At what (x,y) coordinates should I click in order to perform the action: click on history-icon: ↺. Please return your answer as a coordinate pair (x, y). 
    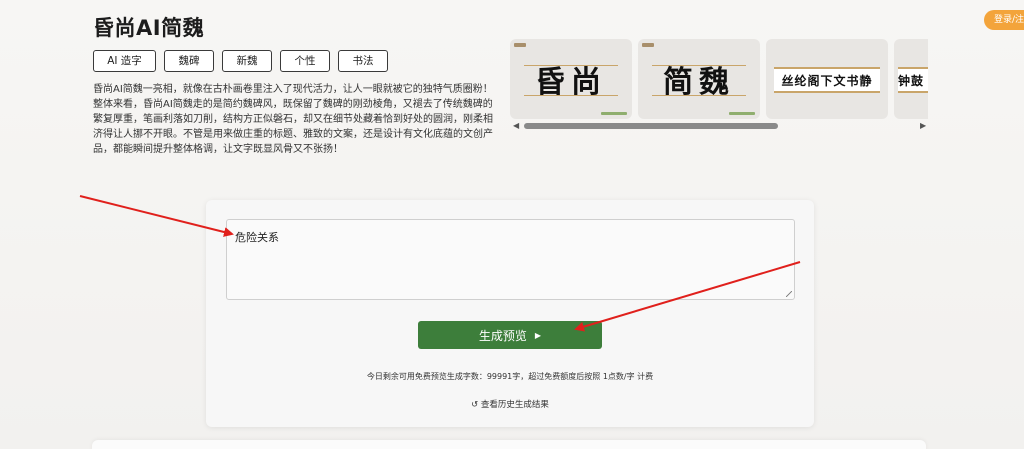
    Looking at the image, I should click on (475, 405).